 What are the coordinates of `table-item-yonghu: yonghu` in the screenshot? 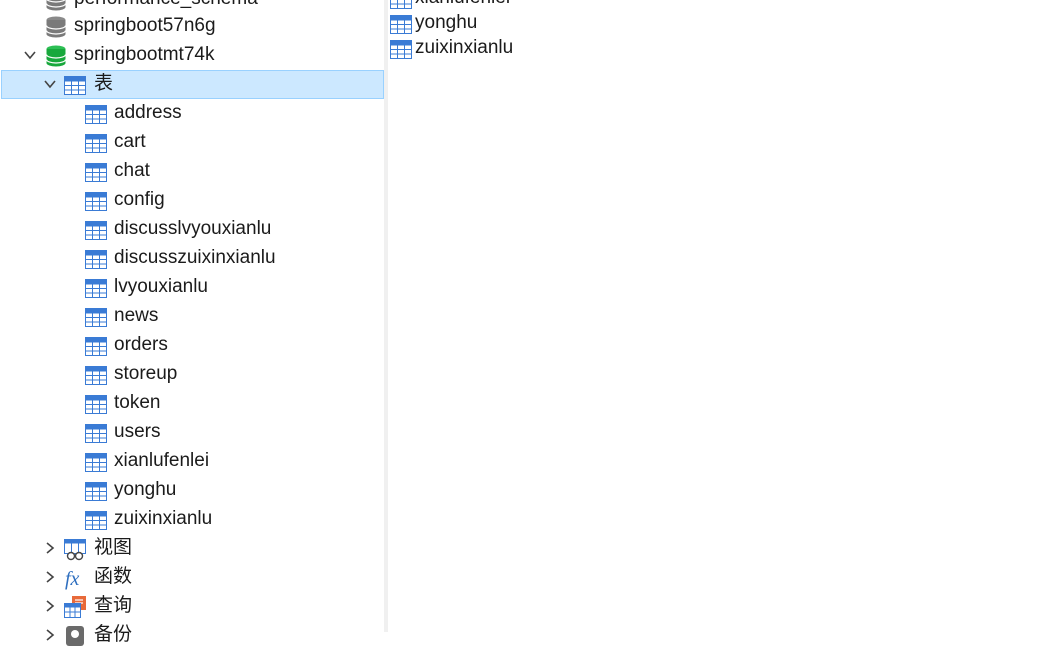 It's located at (192, 490).